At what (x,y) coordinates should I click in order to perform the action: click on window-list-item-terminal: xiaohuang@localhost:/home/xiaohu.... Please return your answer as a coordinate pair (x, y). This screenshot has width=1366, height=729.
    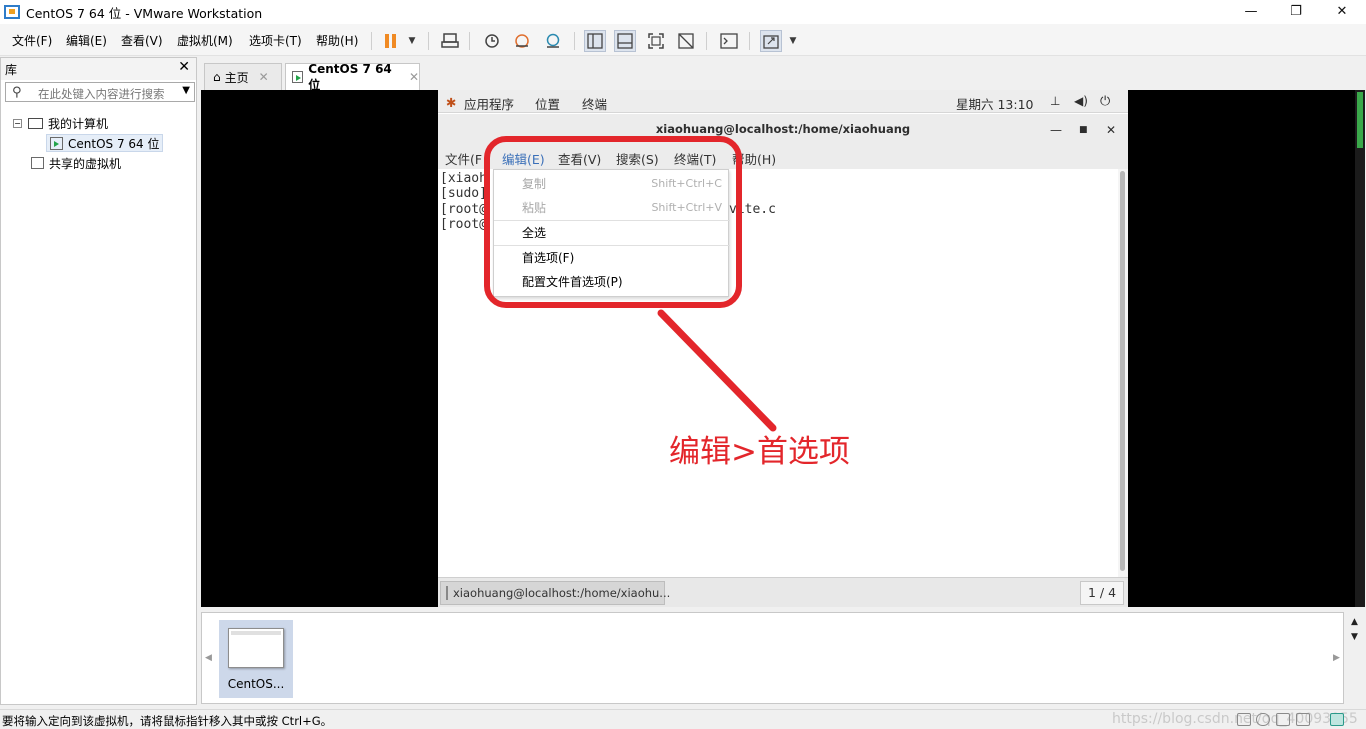
    Looking at the image, I should click on (555, 593).